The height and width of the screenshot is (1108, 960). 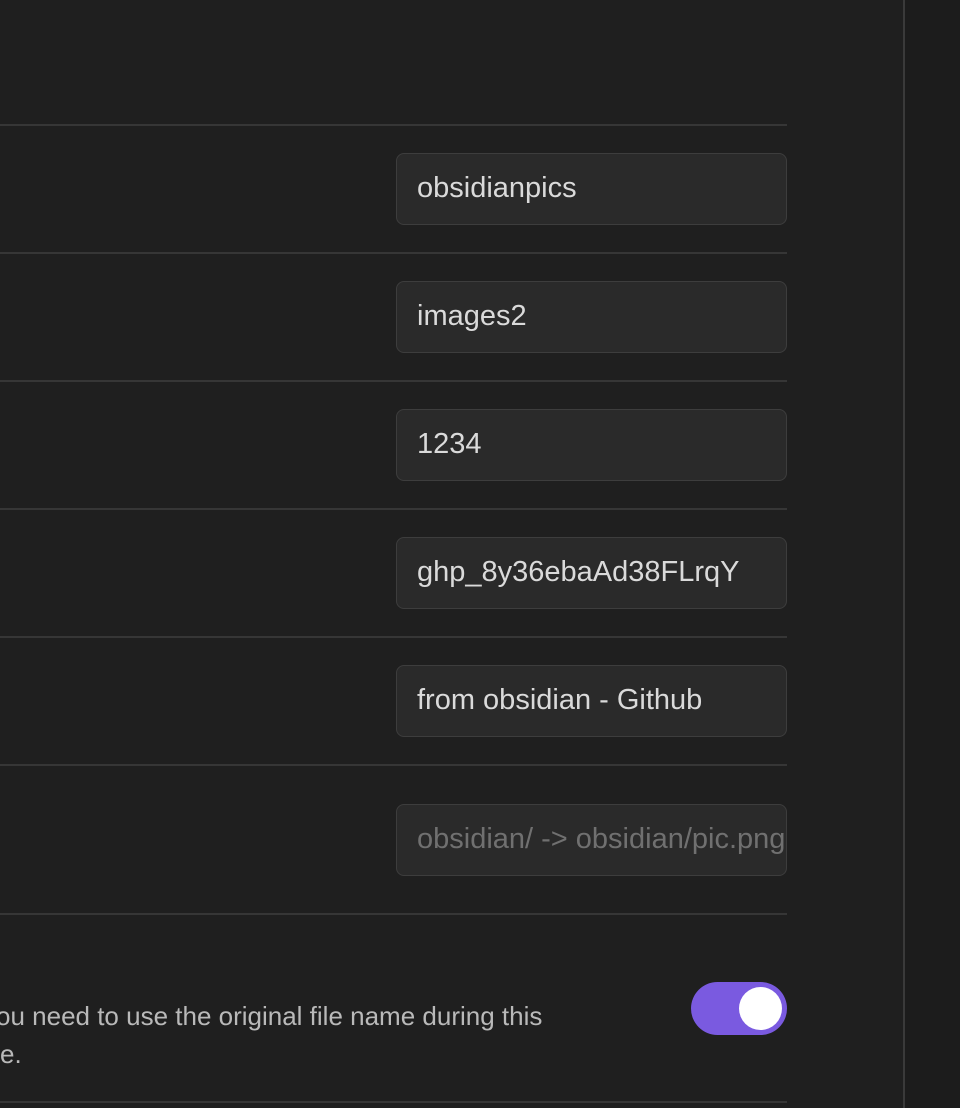 I want to click on original-filename-toggle, so click(x=739, y=1008).